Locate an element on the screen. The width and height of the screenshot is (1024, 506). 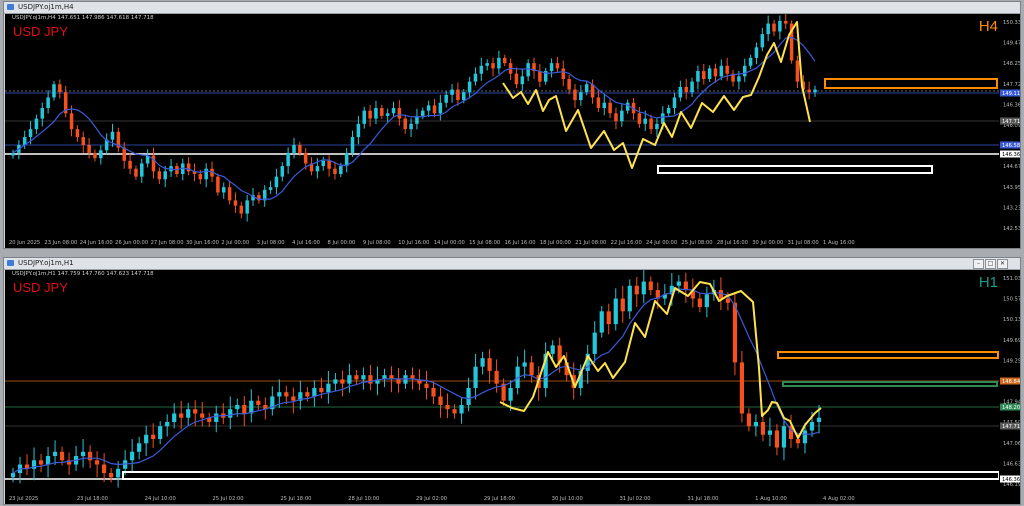
price-axis-label: 143.230 is located at coordinates (1011, 208).